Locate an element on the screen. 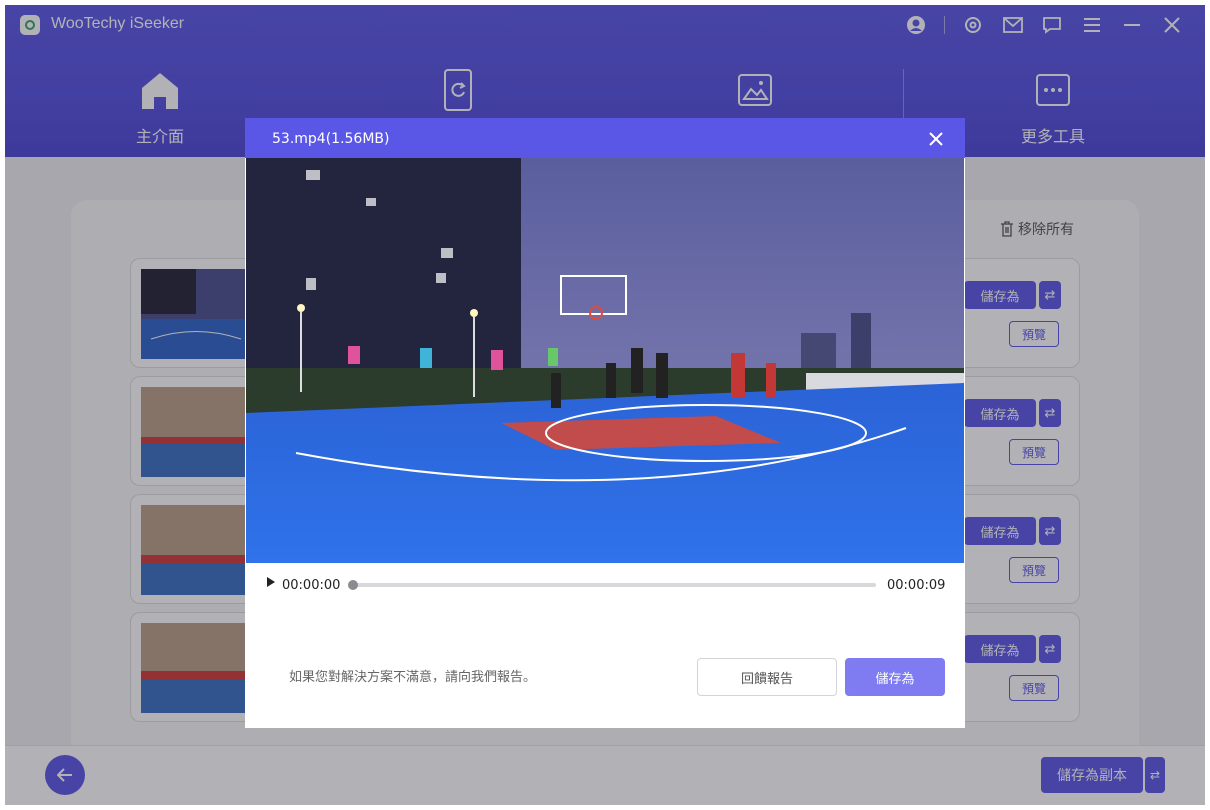 Image resolution: width=1210 pixels, height=810 pixels. progress-handle is located at coordinates (353, 585).